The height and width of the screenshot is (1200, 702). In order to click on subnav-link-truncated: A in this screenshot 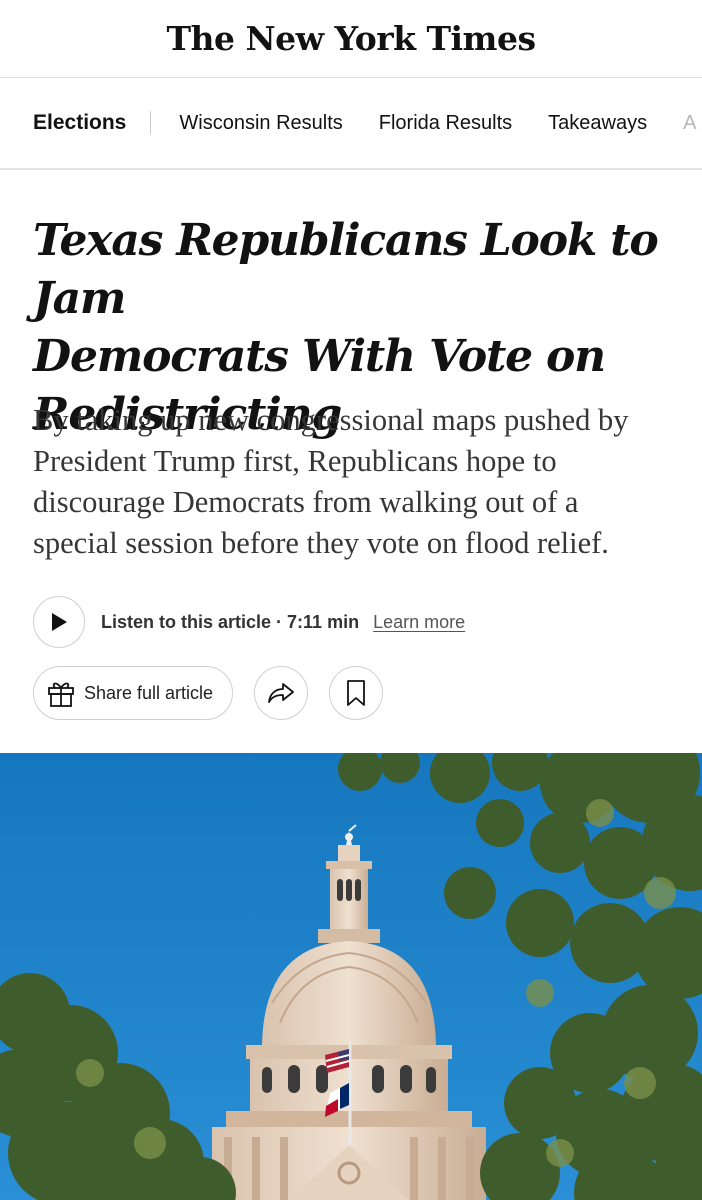, I will do `click(689, 123)`.